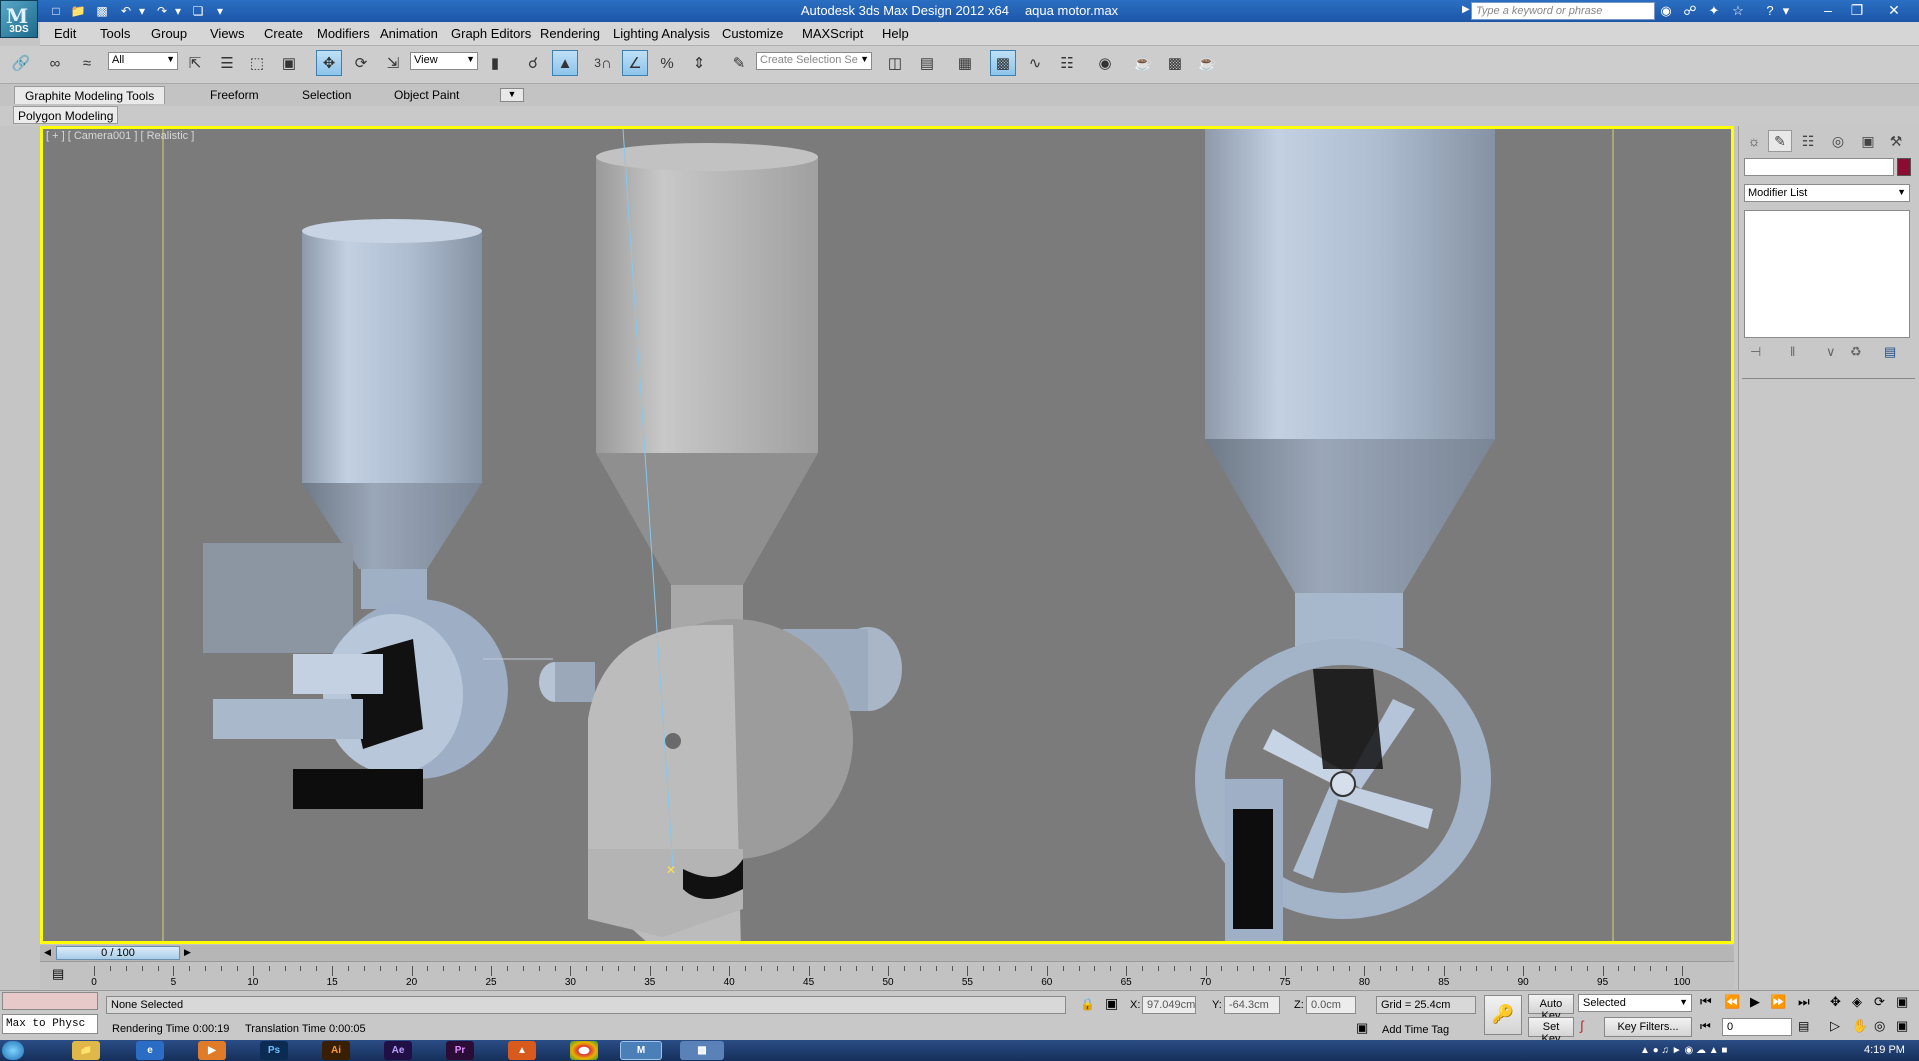  Describe the element at coordinates (739, 63) in the screenshot. I see `edit-named-selection-icon: ✎` at that location.